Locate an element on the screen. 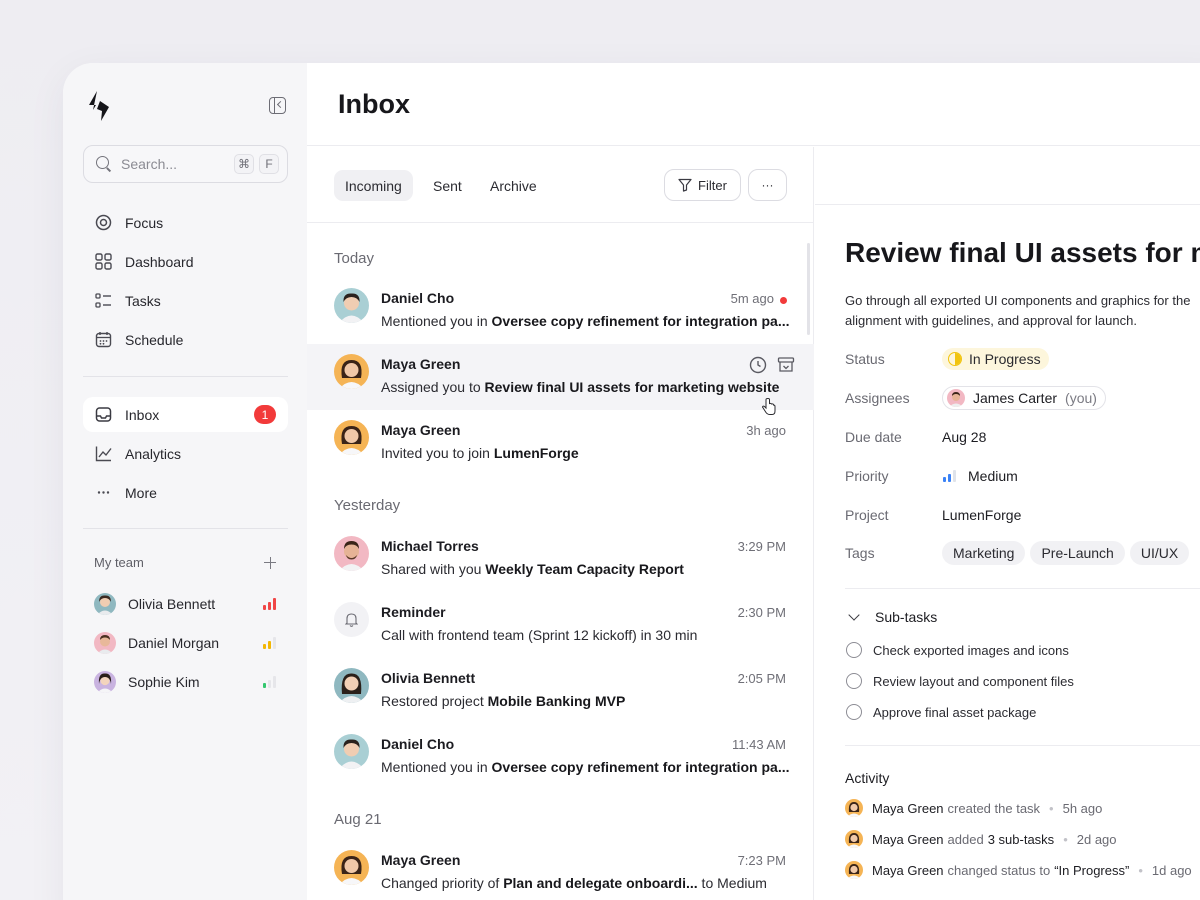 This screenshot has height=900, width=1200. subtask-label: Approve final asset package is located at coordinates (955, 712).